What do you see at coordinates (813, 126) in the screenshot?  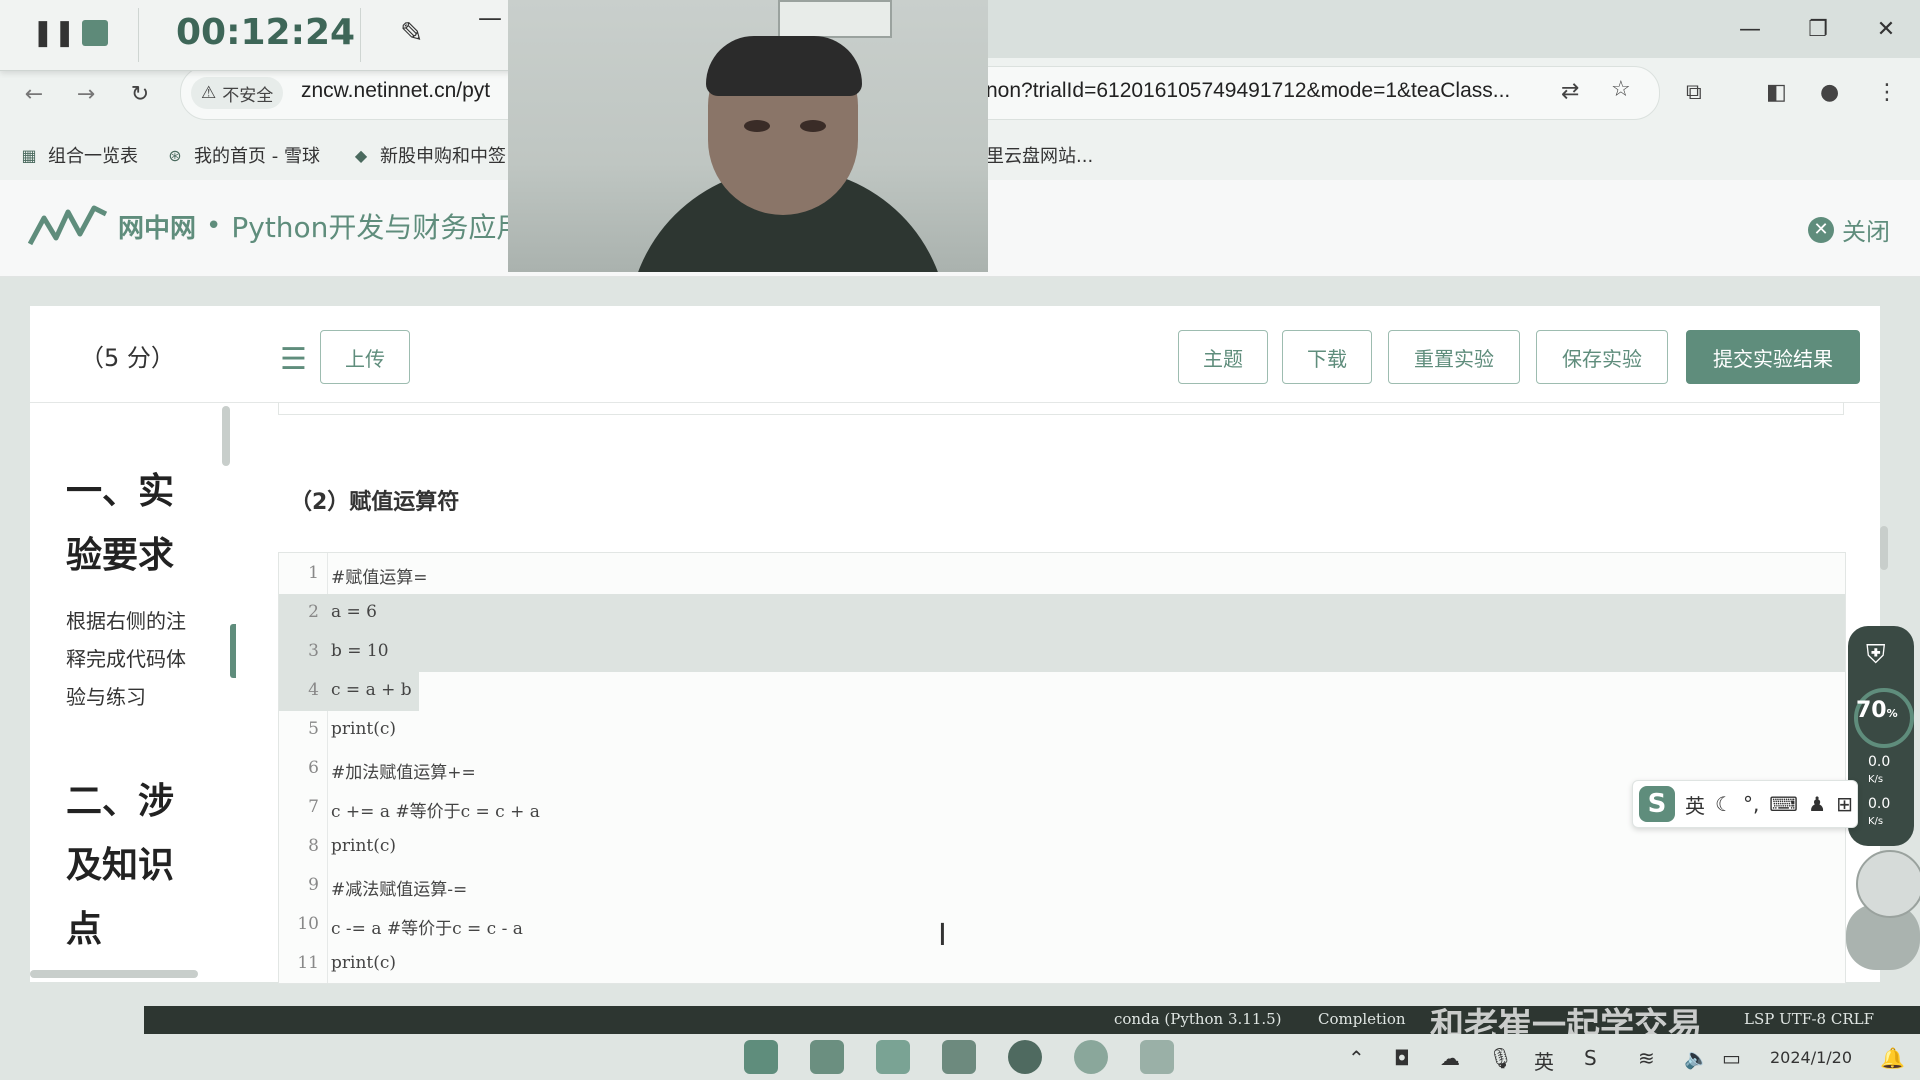 I see `webcam-person-eye` at bounding box center [813, 126].